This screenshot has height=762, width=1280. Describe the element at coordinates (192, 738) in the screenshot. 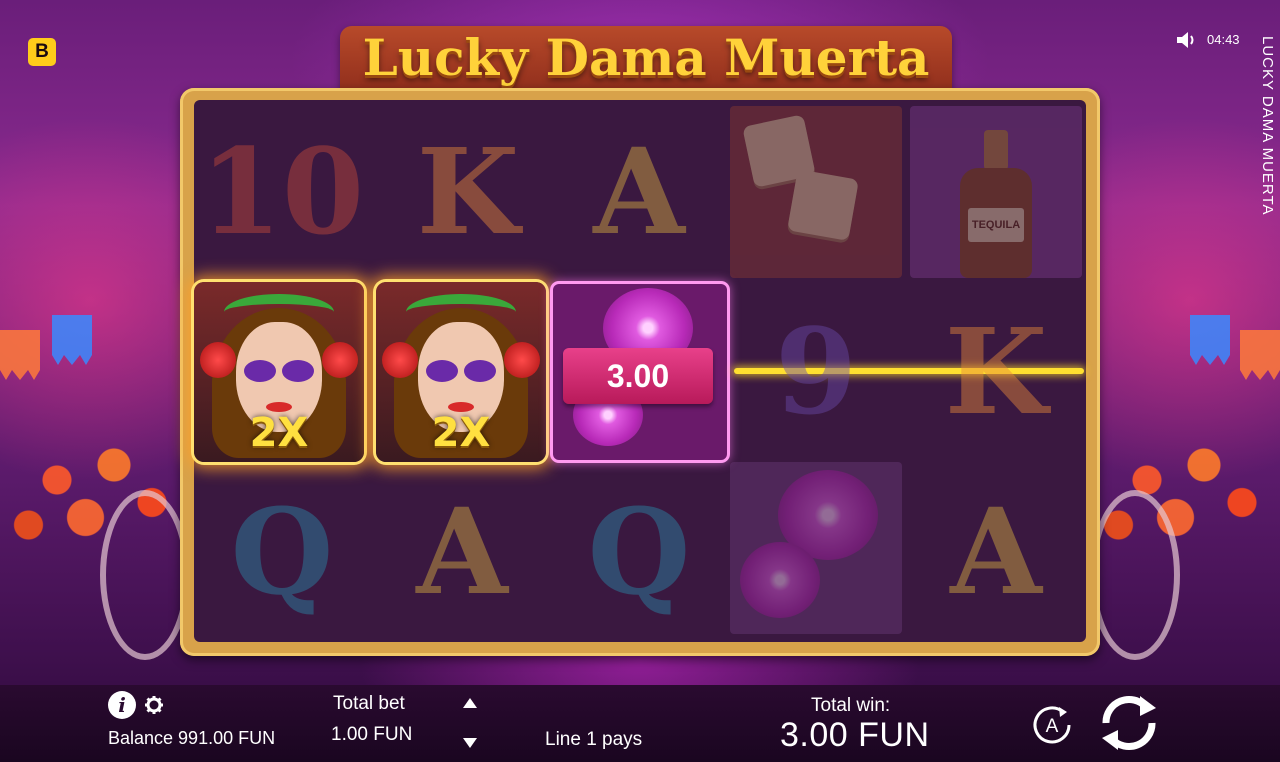

I see `balance-display: Balance 991.00 FUN` at that location.